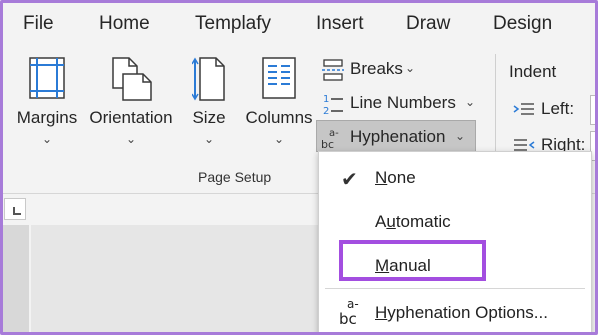 The height and width of the screenshot is (335, 598). Describe the element at coordinates (524, 112) in the screenshot. I see `indent-left-icon` at that location.